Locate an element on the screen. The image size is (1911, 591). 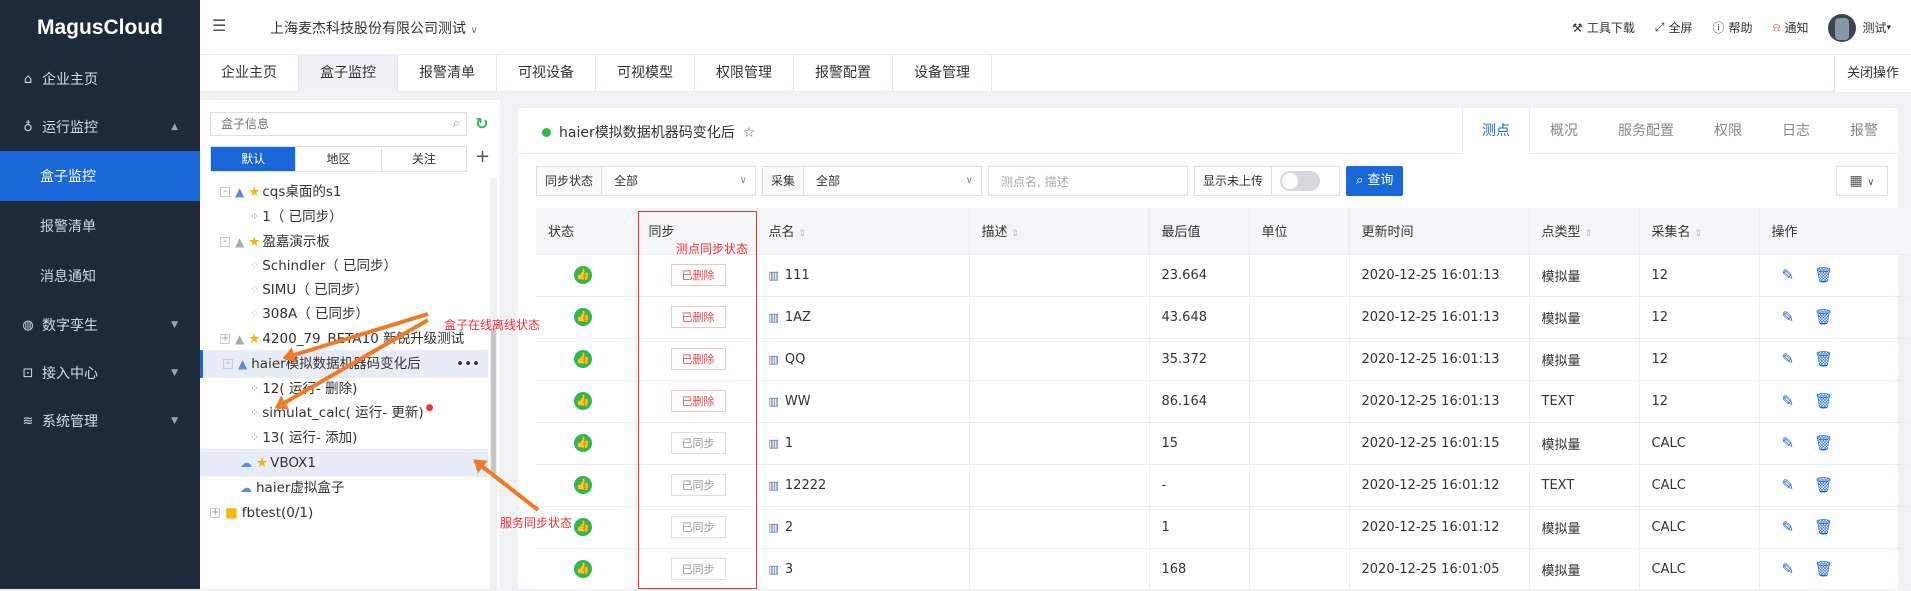
tab-overview: 概况 is located at coordinates (1564, 131).